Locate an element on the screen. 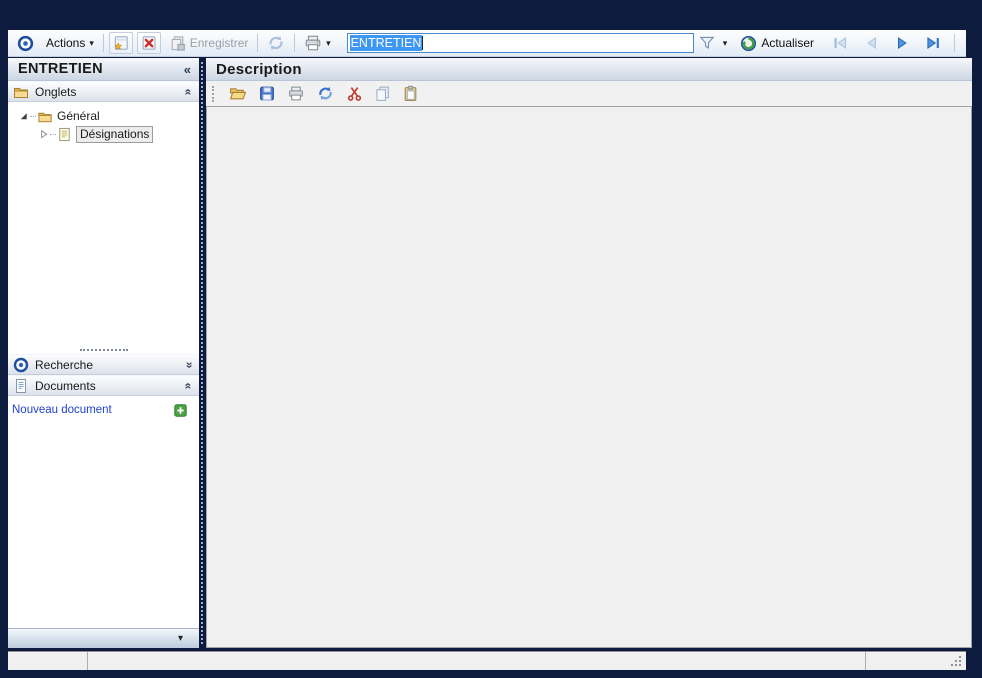 The width and height of the screenshot is (982, 678). sidebar-header: ENTRETIEN « is located at coordinates (103, 69).